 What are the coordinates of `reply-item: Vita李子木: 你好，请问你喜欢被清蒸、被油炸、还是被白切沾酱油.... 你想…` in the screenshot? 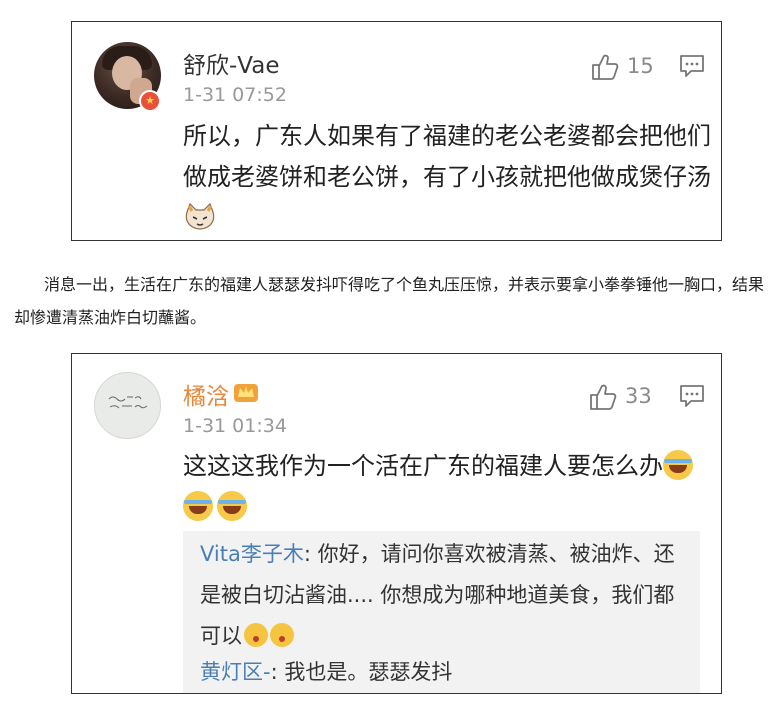 It's located at (445, 595).